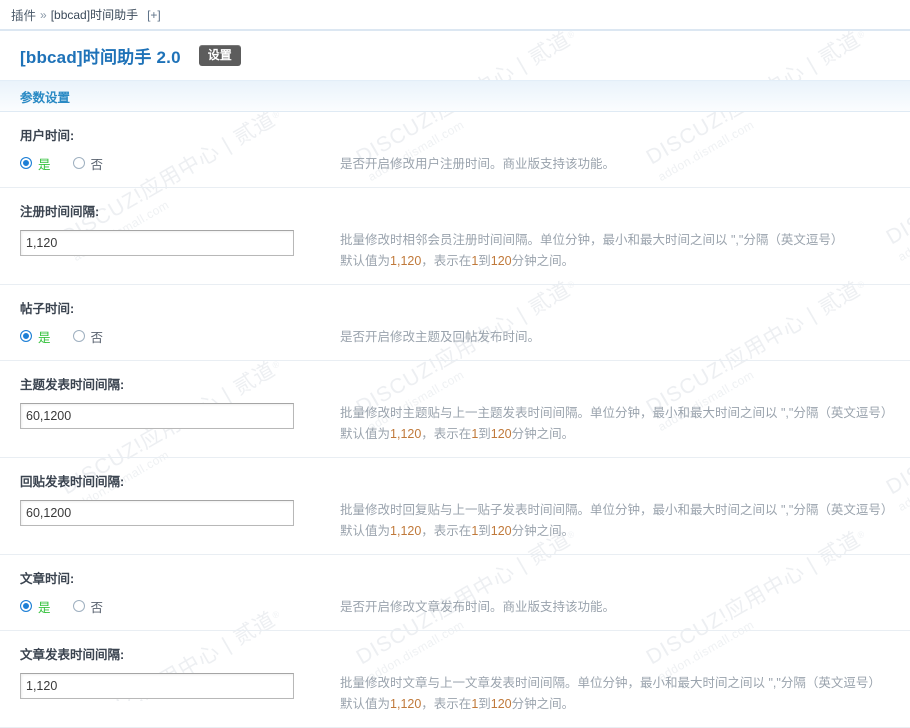 The image size is (910, 728). What do you see at coordinates (455, 577) in the screenshot?
I see `field-label: 文章时间:` at bounding box center [455, 577].